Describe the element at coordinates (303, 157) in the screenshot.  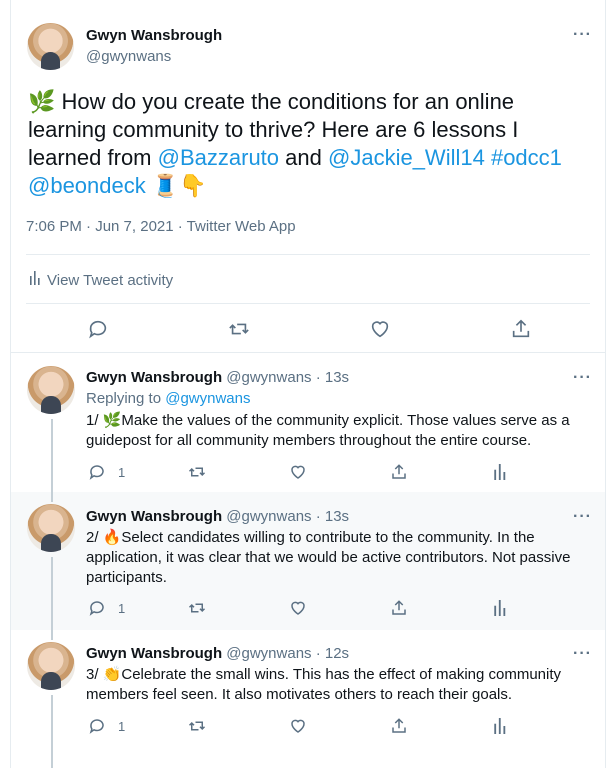
I see `conjunction-text: and` at that location.